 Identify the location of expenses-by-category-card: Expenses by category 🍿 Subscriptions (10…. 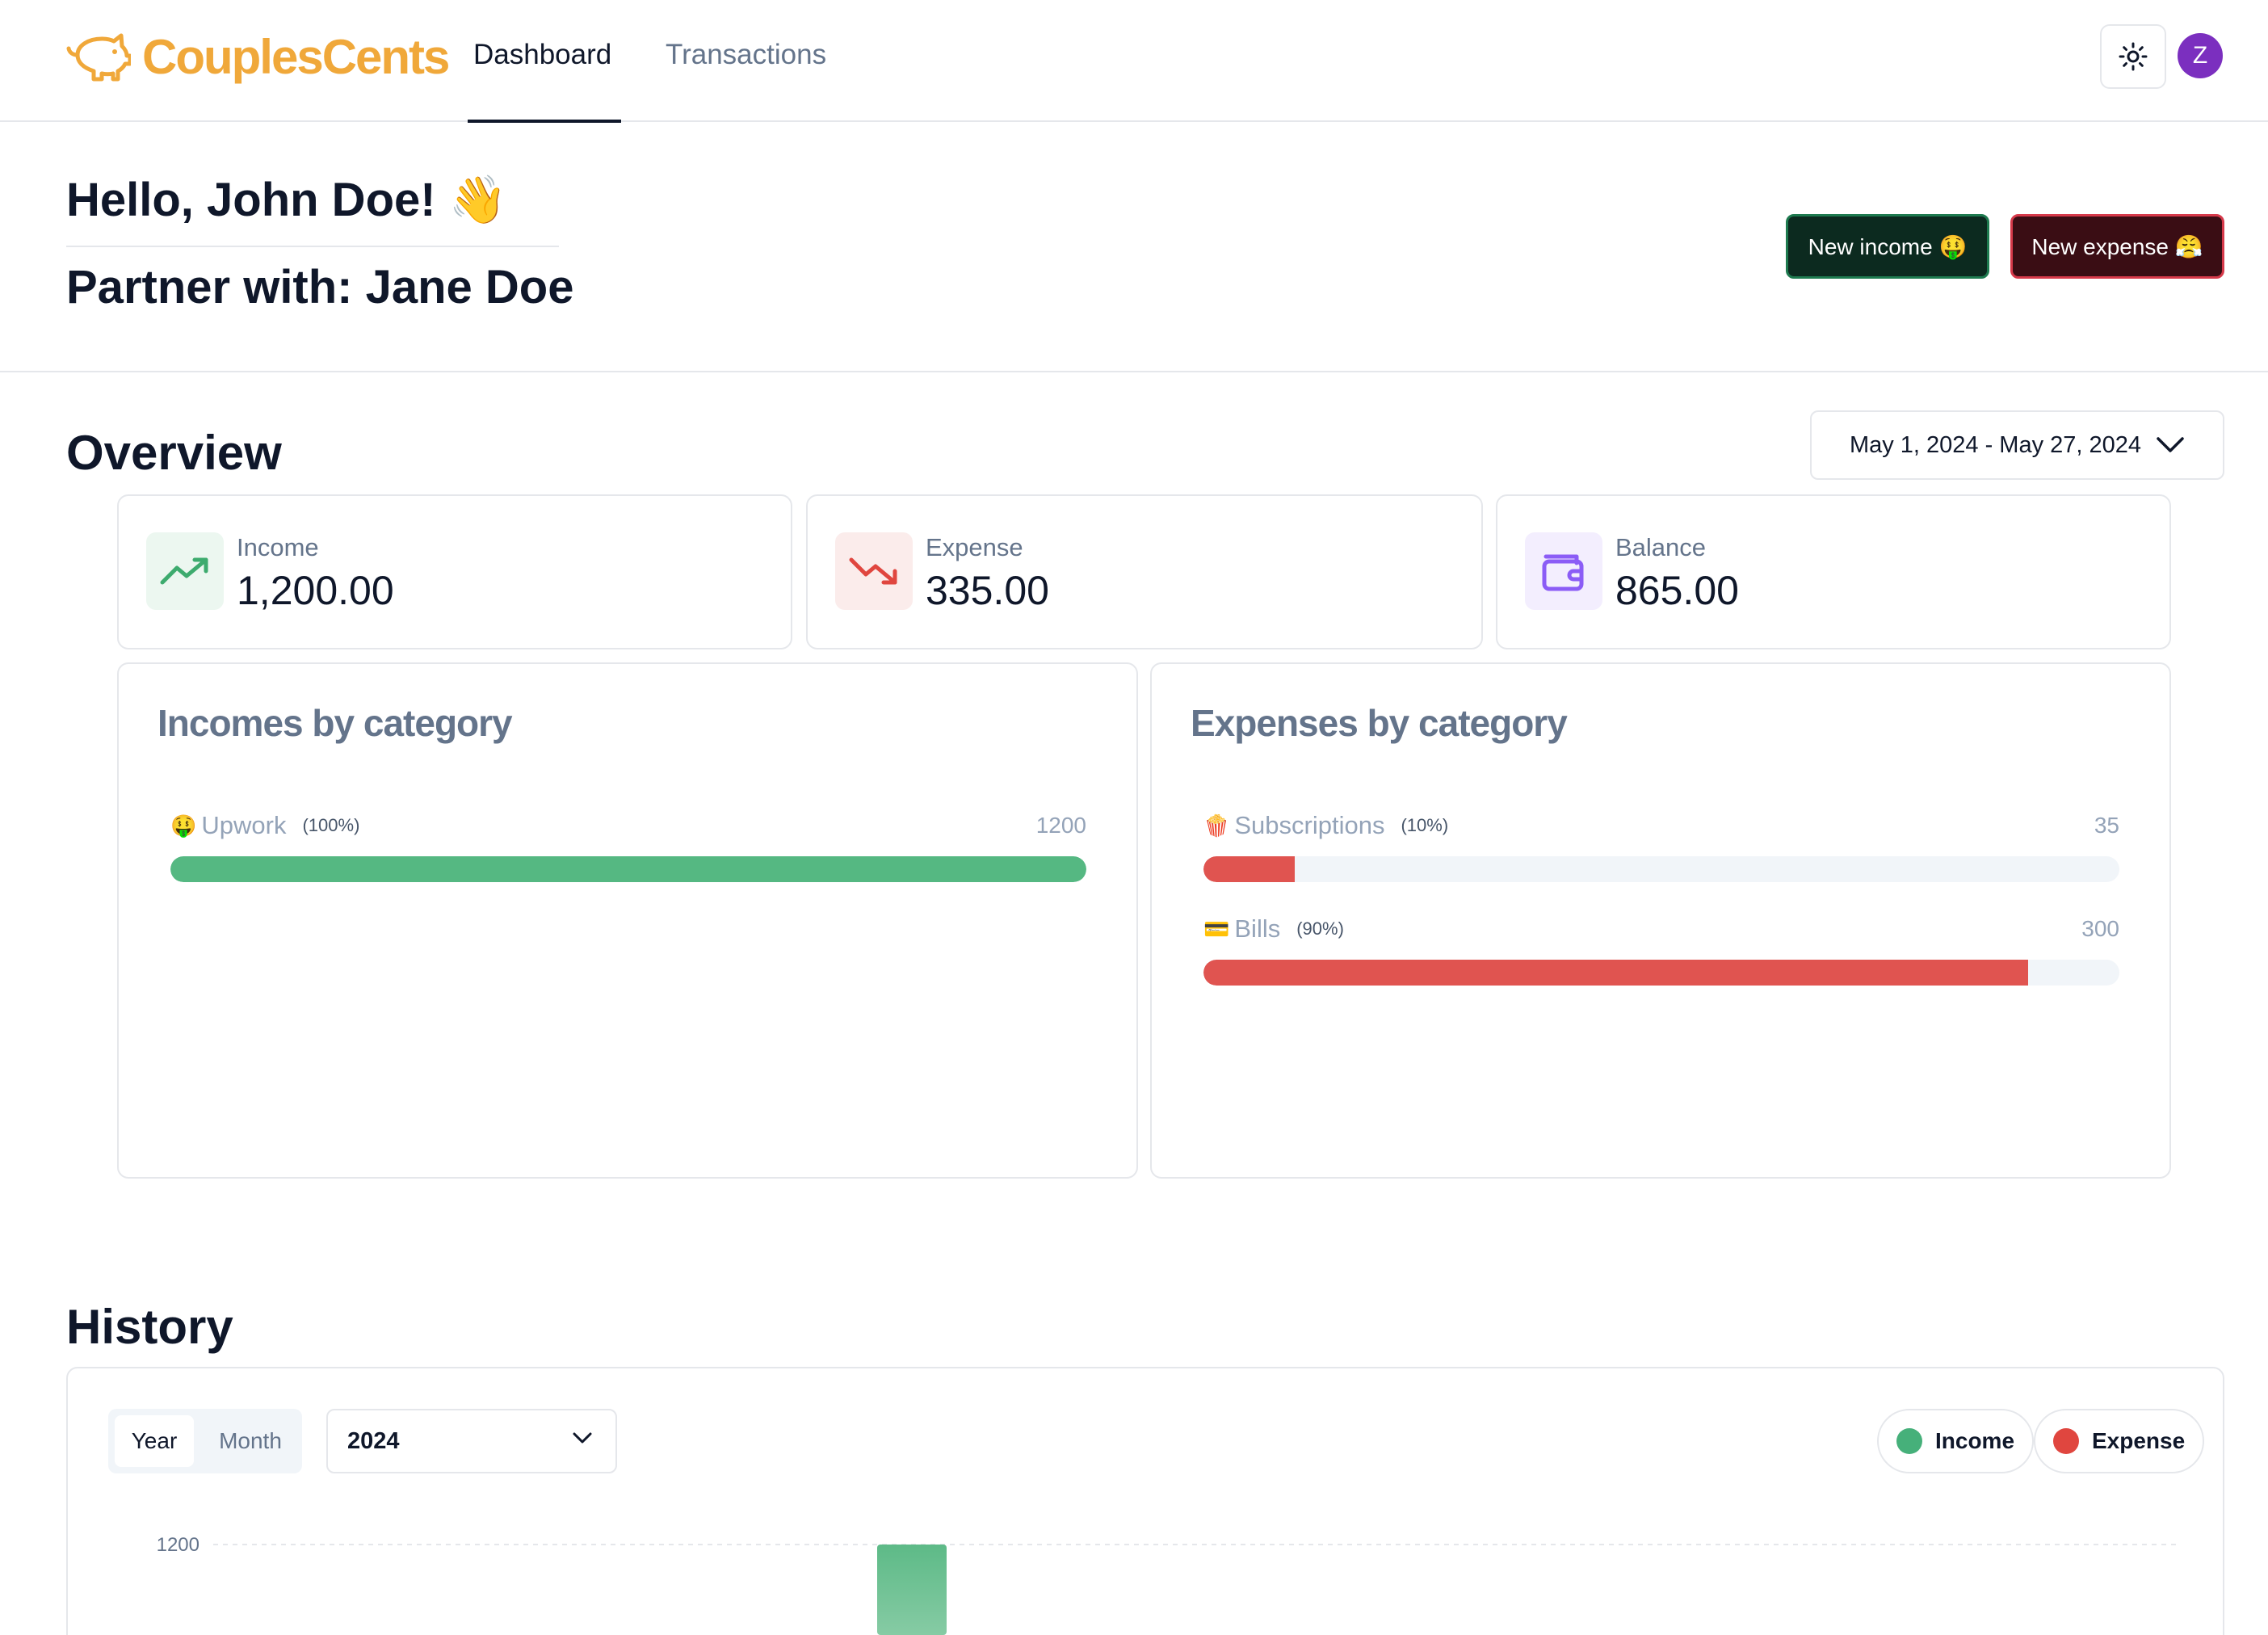
(1661, 920).